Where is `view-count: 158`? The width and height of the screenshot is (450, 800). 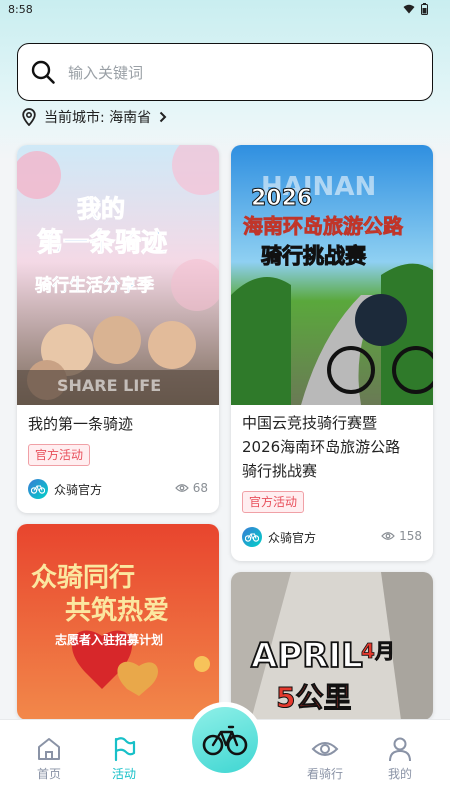
view-count: 158 is located at coordinates (401, 536).